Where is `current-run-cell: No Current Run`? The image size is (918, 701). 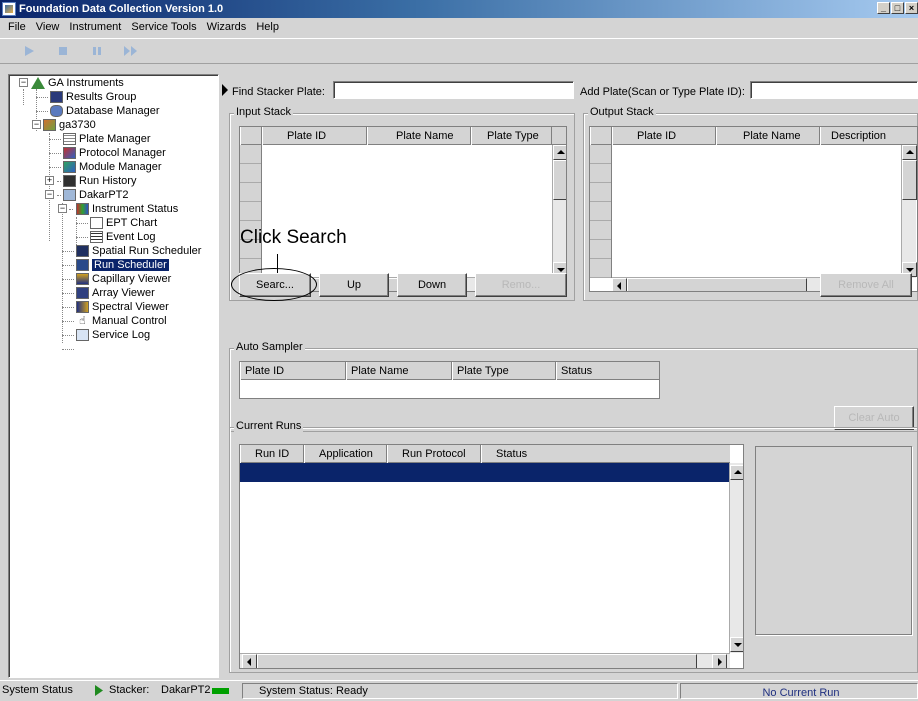 current-run-cell: No Current Run is located at coordinates (799, 691).